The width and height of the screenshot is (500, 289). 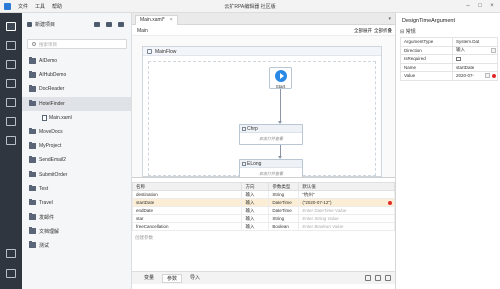 What do you see at coordinates (492, 6) in the screenshot?
I see `close-icon: ×` at bounding box center [492, 6].